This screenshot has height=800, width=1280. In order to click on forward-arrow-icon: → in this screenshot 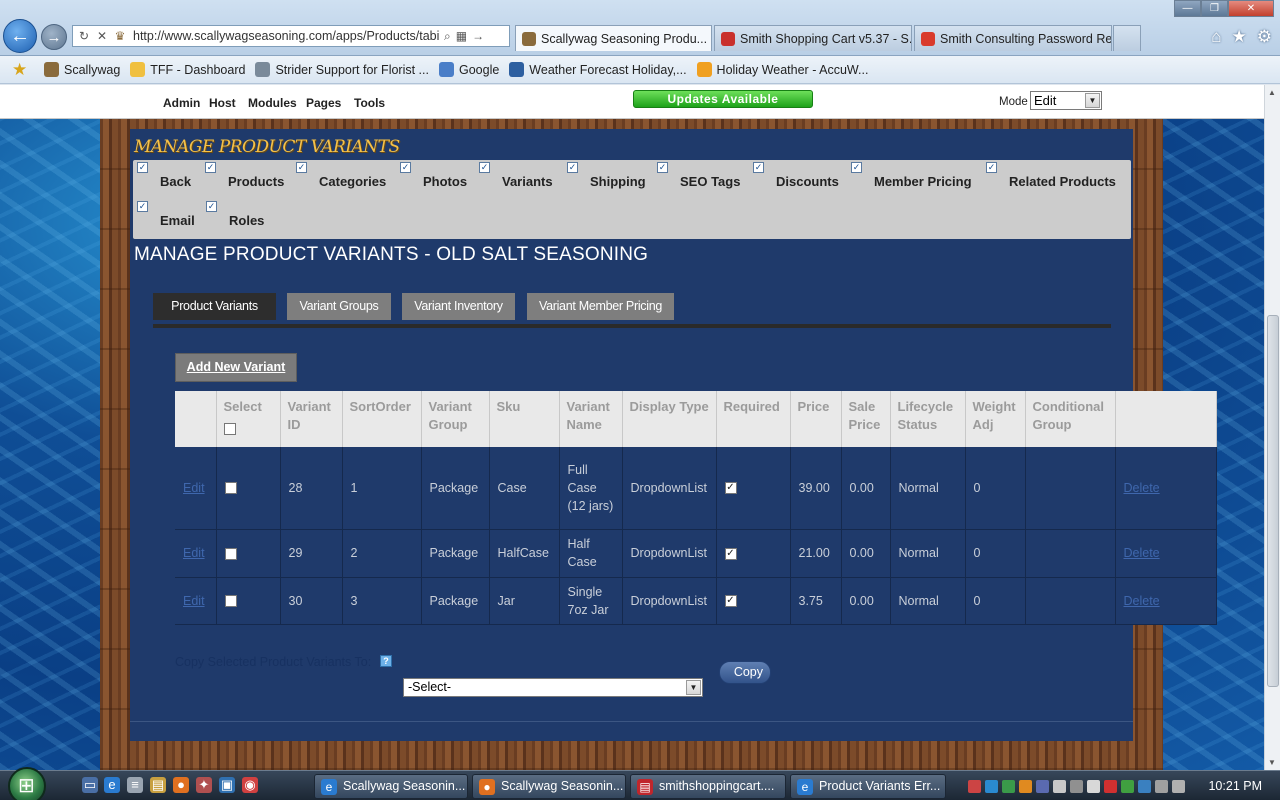, I will do `click(54, 37)`.